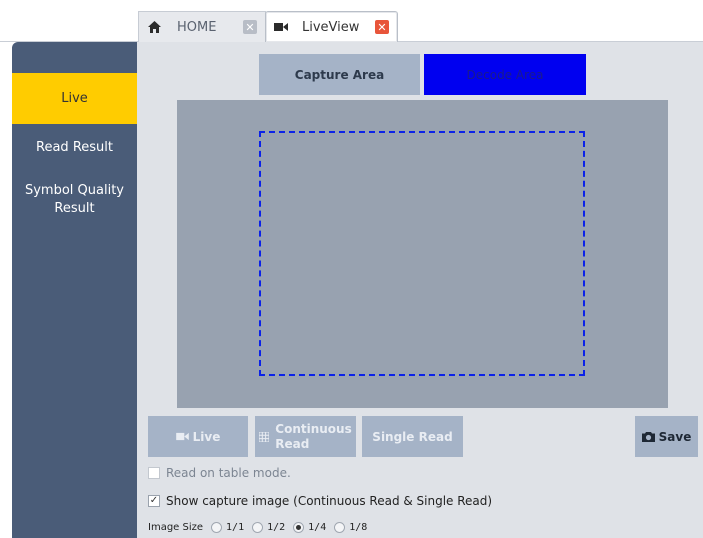 The height and width of the screenshot is (538, 703). Describe the element at coordinates (264, 436) in the screenshot. I see `grid-icon` at that location.